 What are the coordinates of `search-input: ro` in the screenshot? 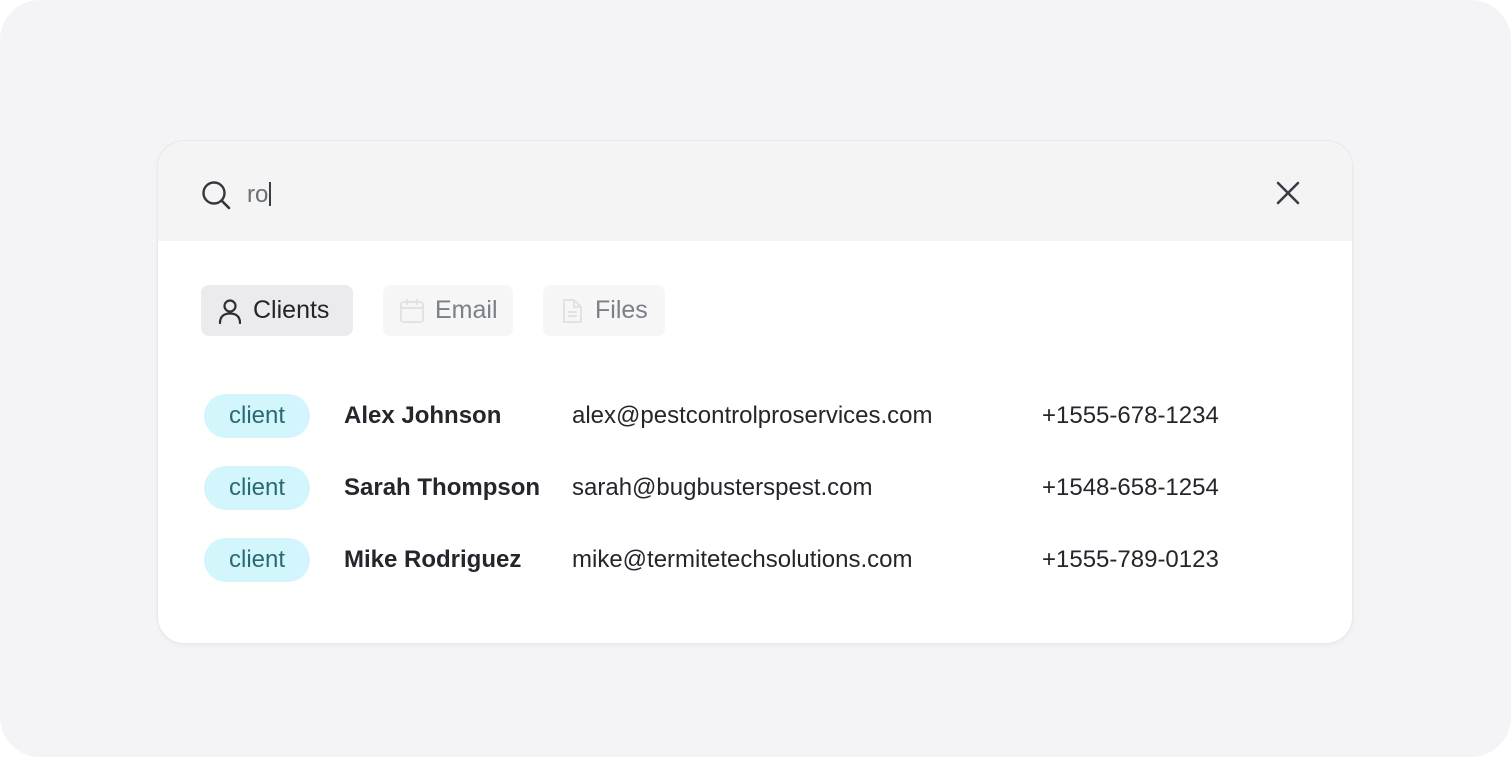 It's located at (259, 195).